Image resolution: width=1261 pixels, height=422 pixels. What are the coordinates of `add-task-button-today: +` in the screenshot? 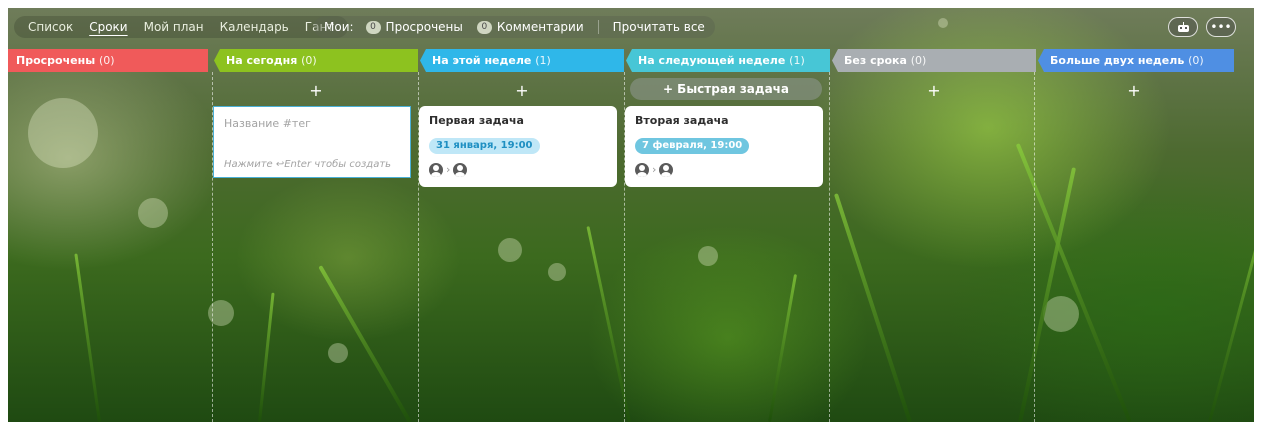 It's located at (316, 91).